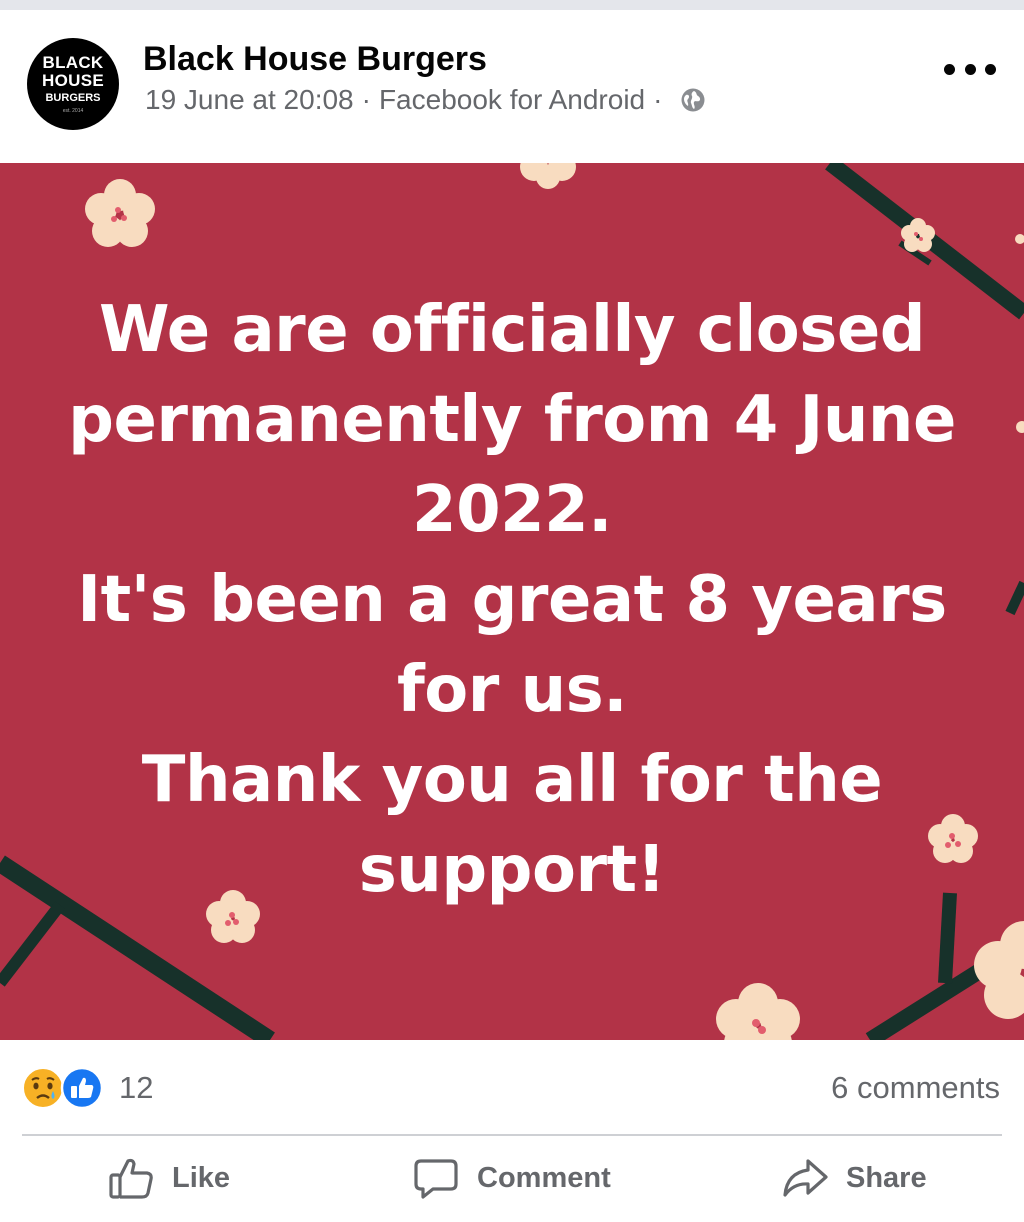 This screenshot has height=1222, width=1024. I want to click on post-source: Facebook for Android, so click(512, 99).